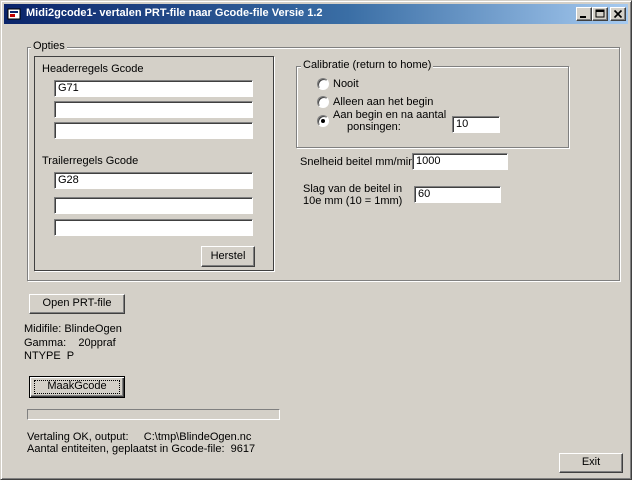 The width and height of the screenshot is (632, 480). What do you see at coordinates (90, 161) in the screenshot?
I see `trailer-lines-label: Trailerregels Gcode` at bounding box center [90, 161].